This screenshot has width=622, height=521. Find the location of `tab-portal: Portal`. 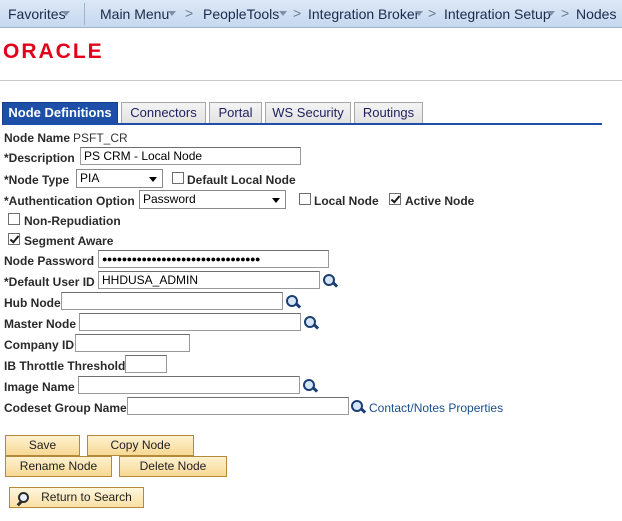

tab-portal: Portal is located at coordinates (235, 113).